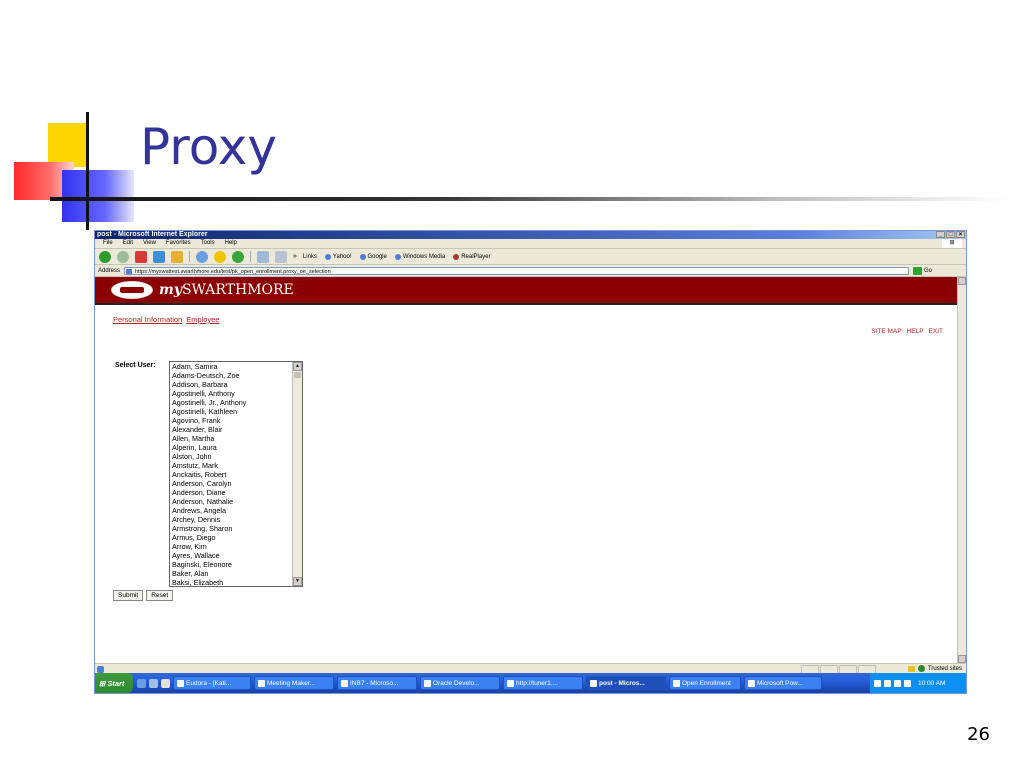 This screenshot has height=768, width=1024. Describe the element at coordinates (472, 256) in the screenshot. I see `link-realplayer: RealPlayer` at that location.